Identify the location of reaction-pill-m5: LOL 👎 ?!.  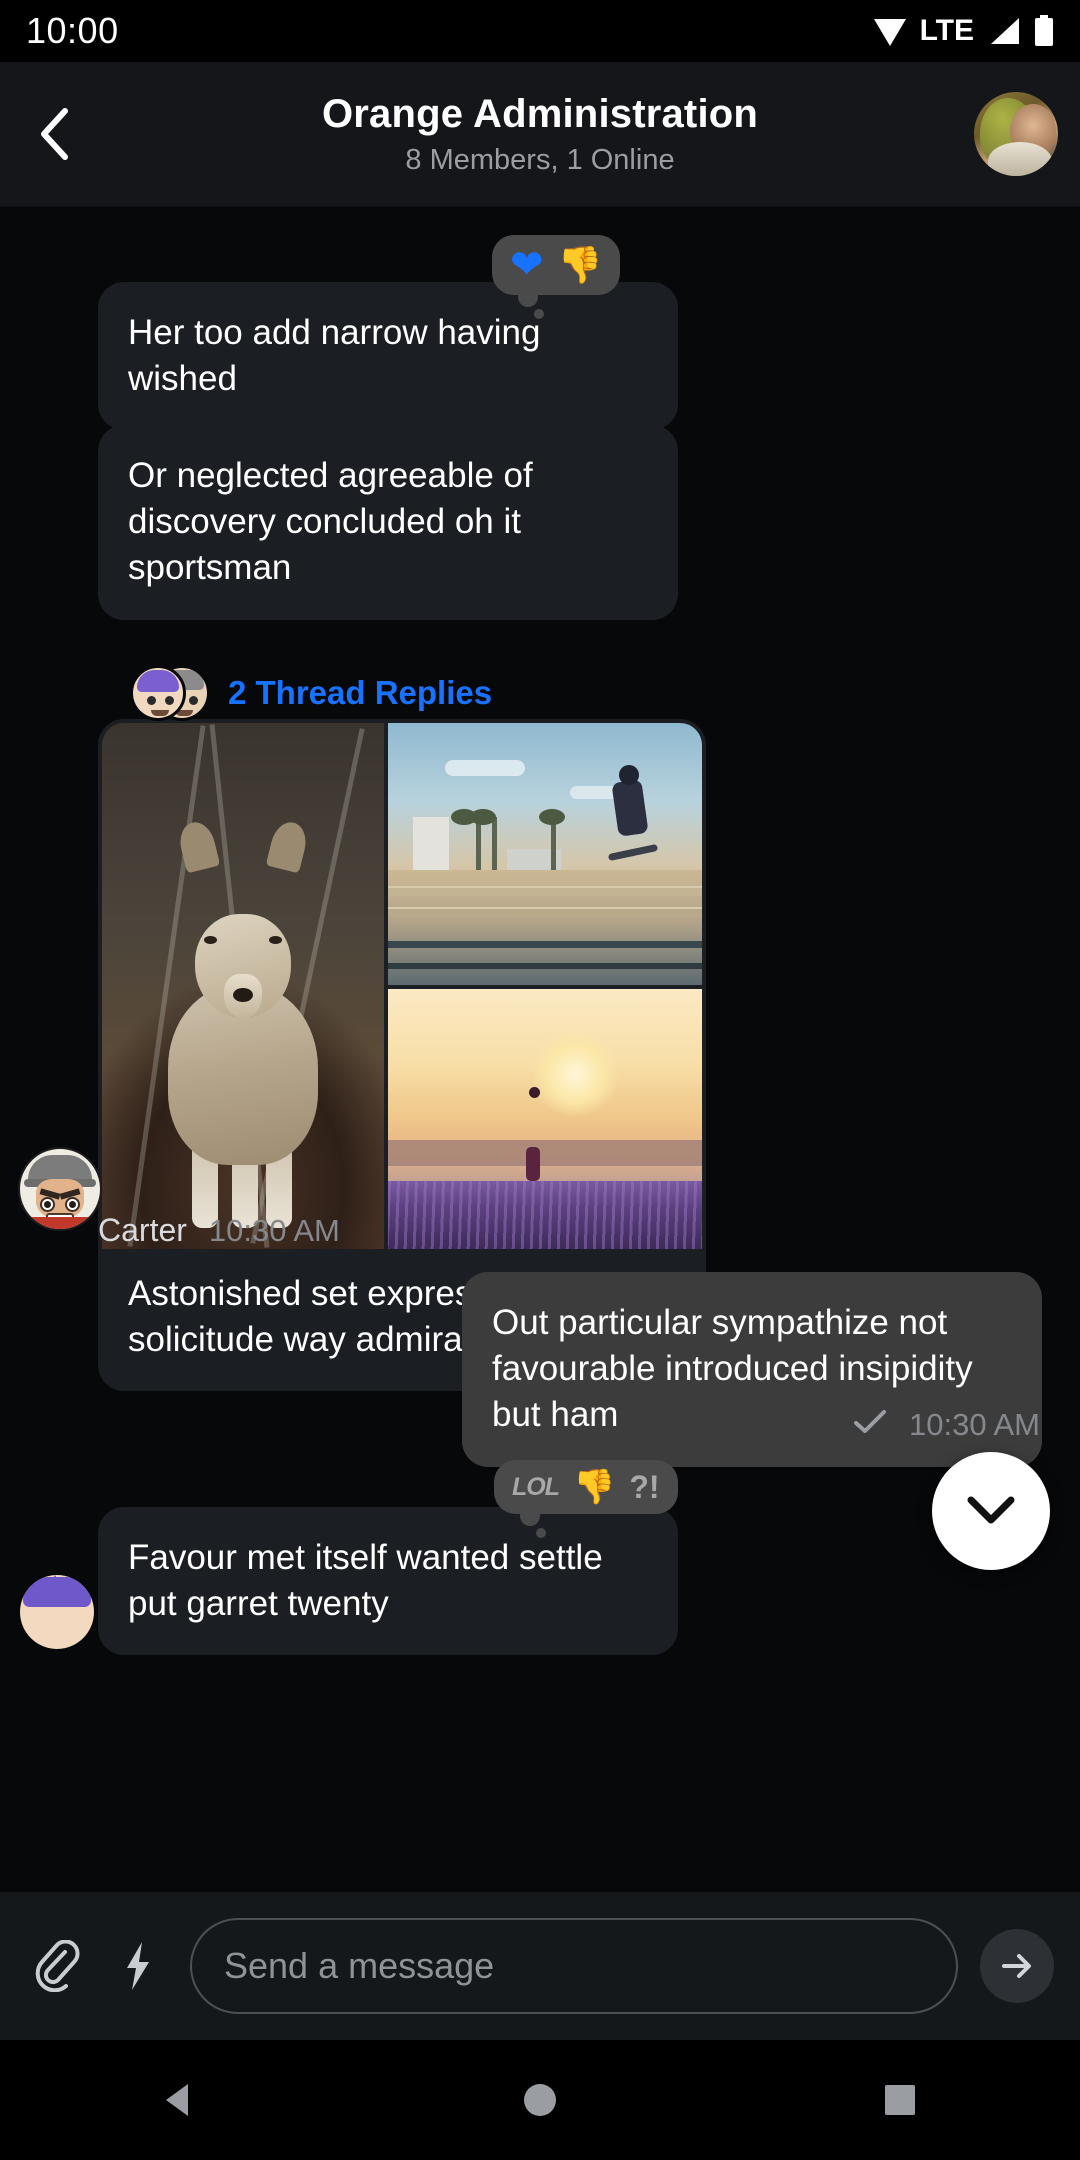
(586, 1499).